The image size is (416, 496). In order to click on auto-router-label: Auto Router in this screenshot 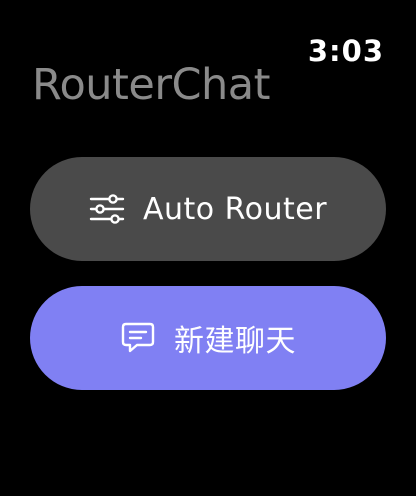, I will do `click(235, 209)`.